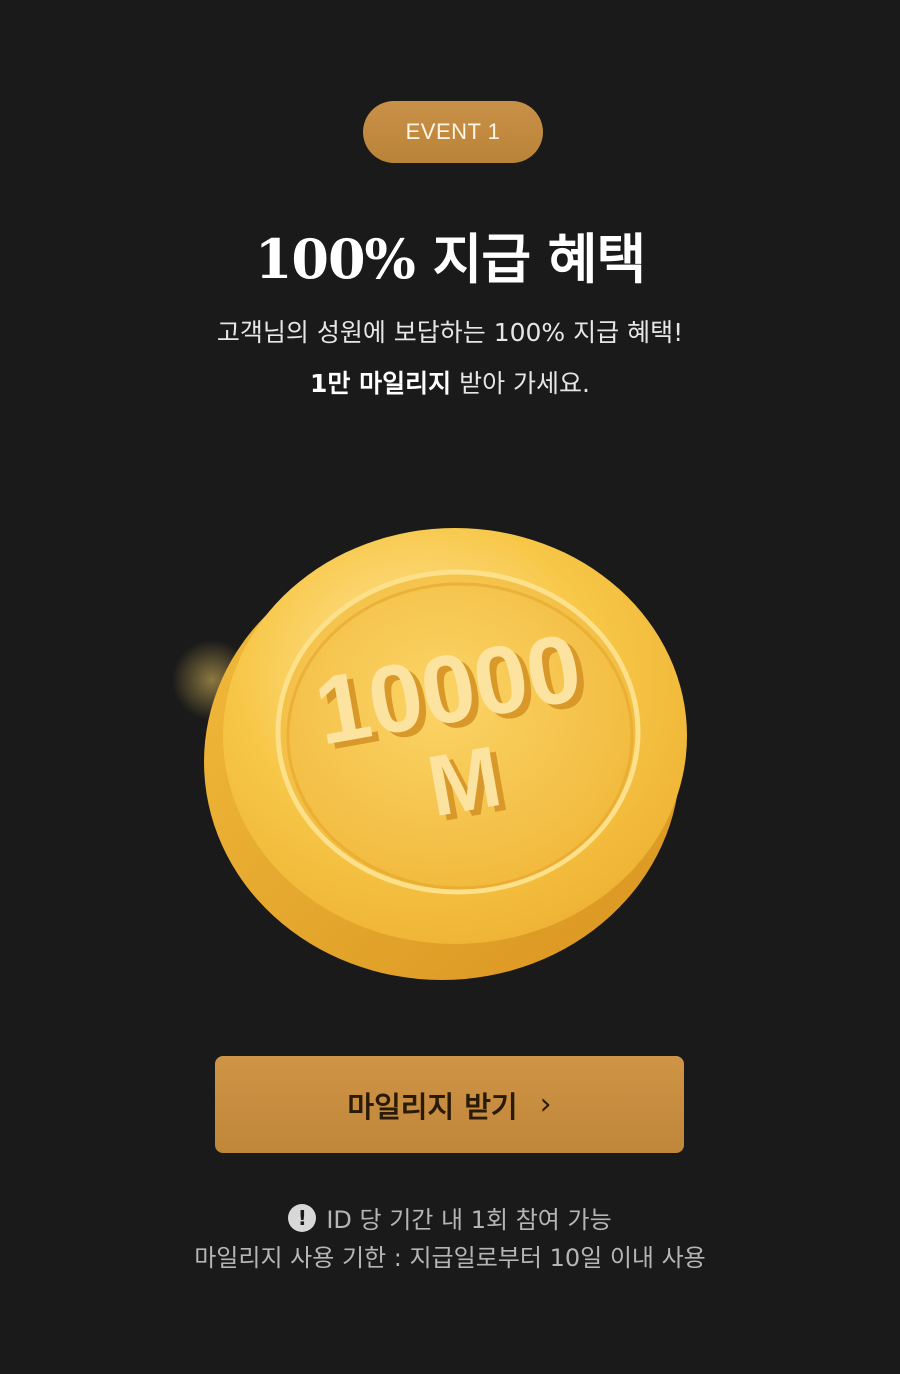  What do you see at coordinates (453, 132) in the screenshot?
I see `event-badge: EVENT 1` at bounding box center [453, 132].